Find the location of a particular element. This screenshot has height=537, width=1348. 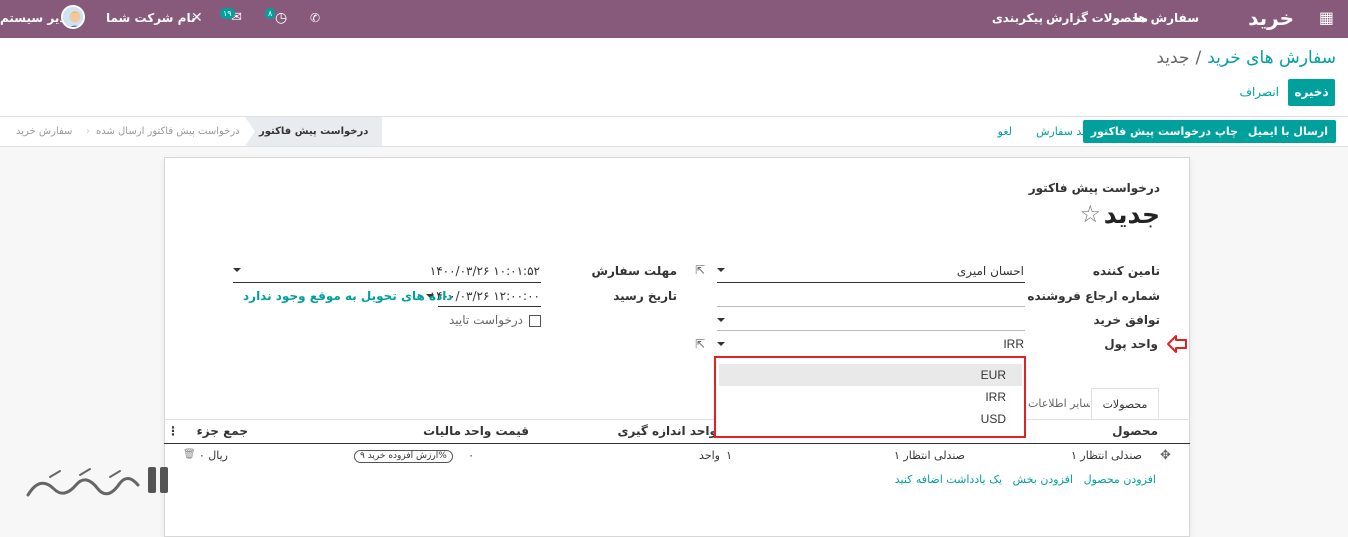

column-subtotal: جمع جزء is located at coordinates (222, 431).